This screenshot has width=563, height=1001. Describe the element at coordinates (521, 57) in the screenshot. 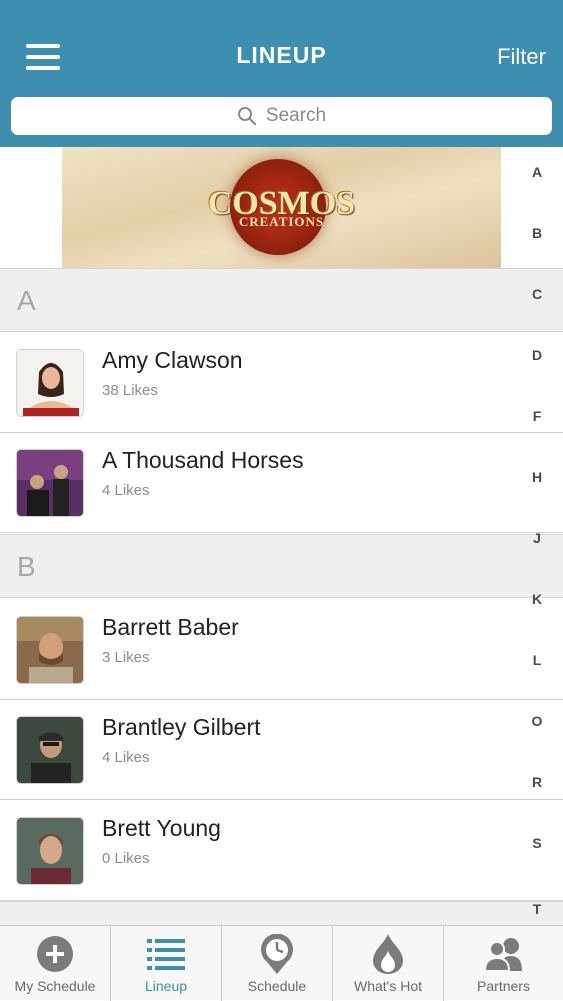

I see `filter-button: Filter` at that location.